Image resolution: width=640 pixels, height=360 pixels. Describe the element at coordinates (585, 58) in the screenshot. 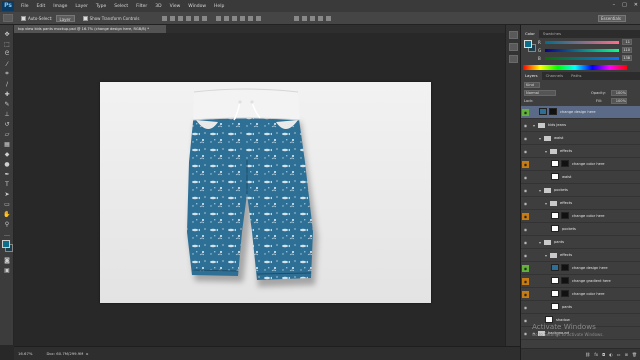

I see `blue-slider: B 138` at that location.